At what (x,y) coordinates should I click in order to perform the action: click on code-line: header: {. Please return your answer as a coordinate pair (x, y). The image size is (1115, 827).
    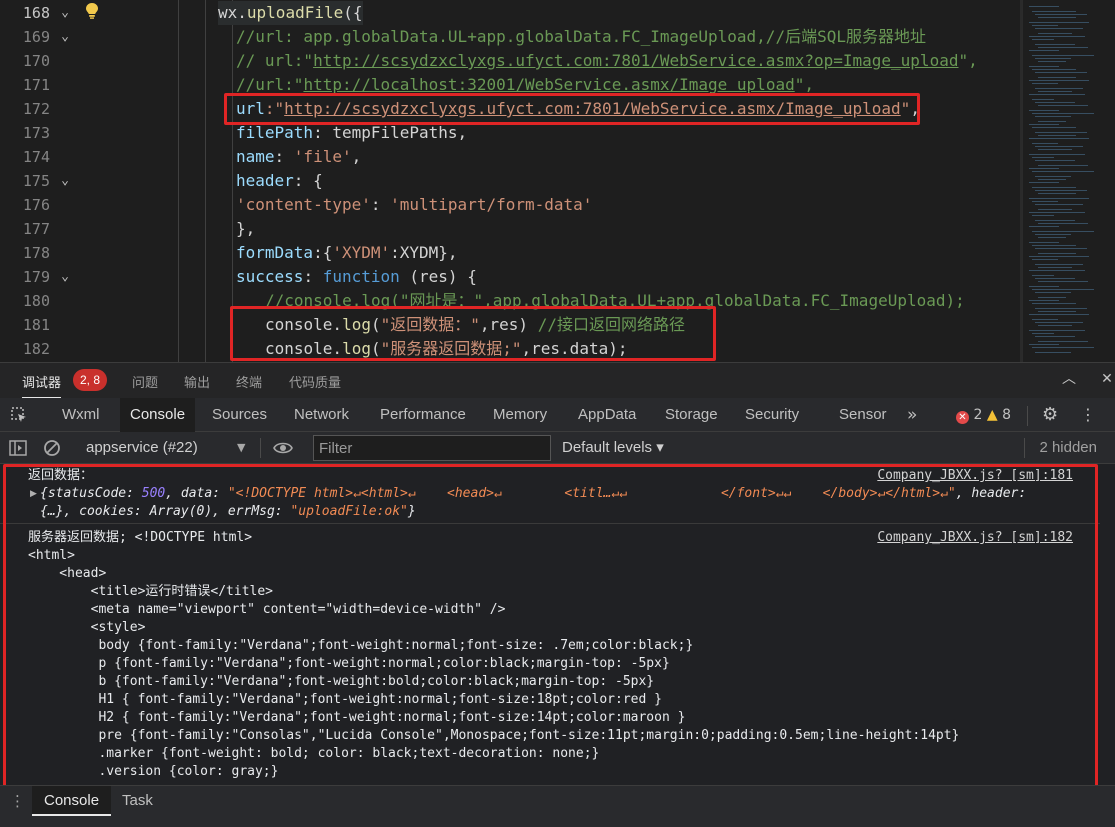
    Looking at the image, I should click on (279, 180).